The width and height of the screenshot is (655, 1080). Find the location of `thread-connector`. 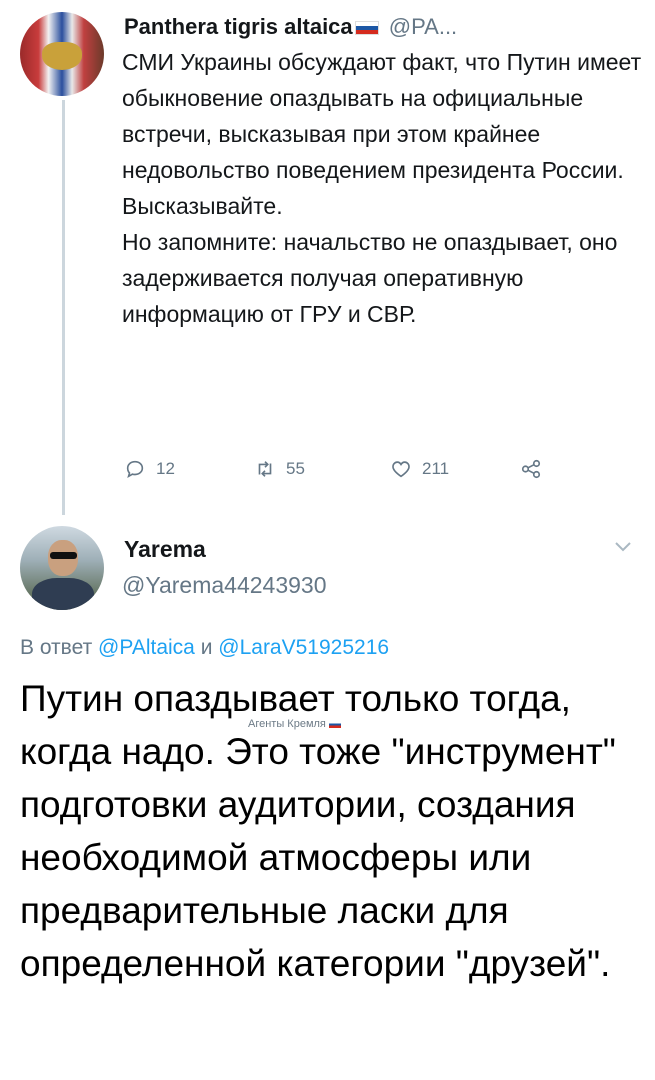

thread-connector is located at coordinates (63, 307).